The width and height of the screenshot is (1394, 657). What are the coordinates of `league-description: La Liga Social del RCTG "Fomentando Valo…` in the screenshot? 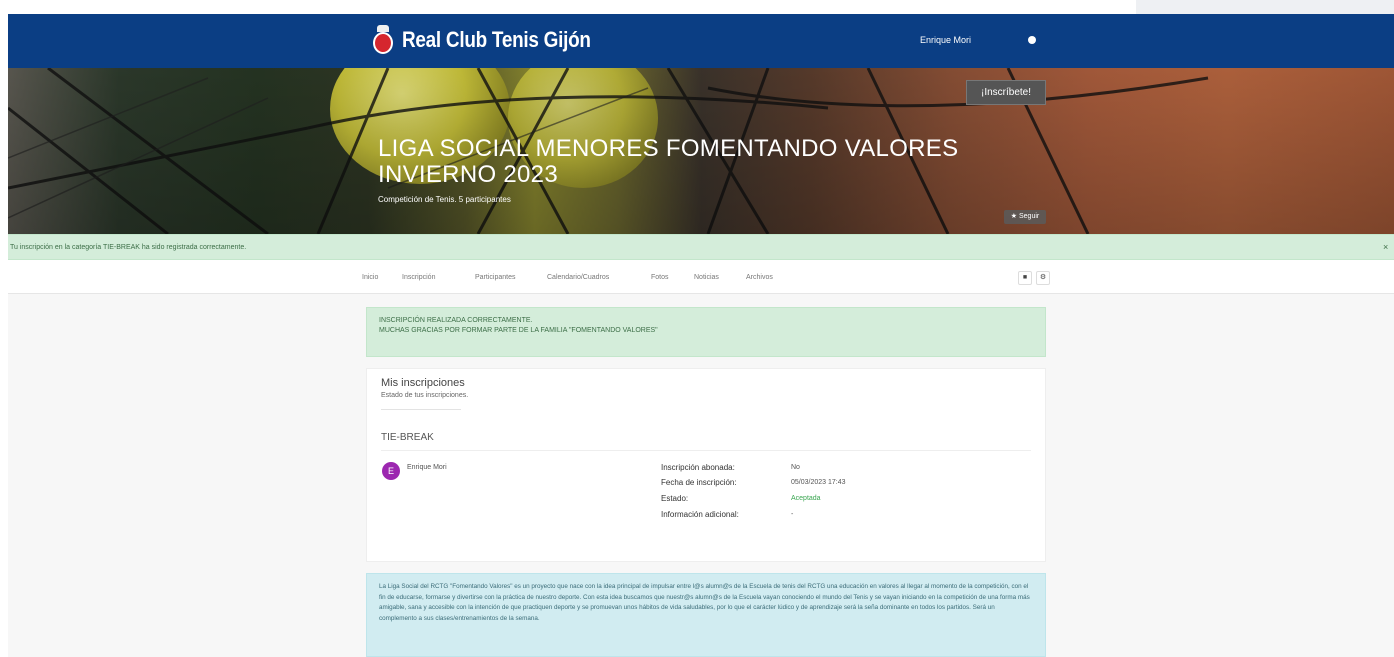 It's located at (704, 602).